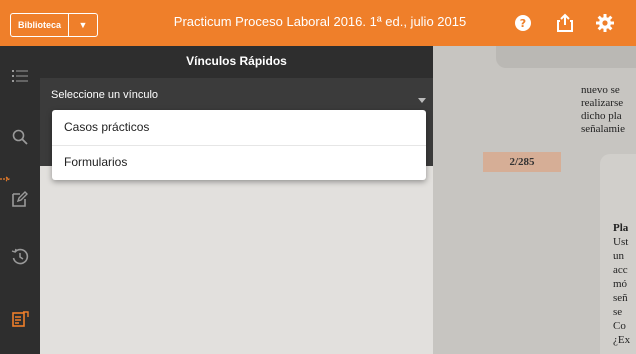  Describe the element at coordinates (603, 129) in the screenshot. I see `doc-line: señalamie` at that location.